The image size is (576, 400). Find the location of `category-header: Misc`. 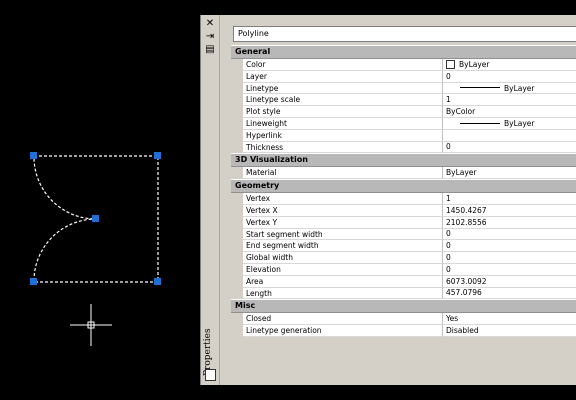

category-header: Misc is located at coordinates (403, 306).